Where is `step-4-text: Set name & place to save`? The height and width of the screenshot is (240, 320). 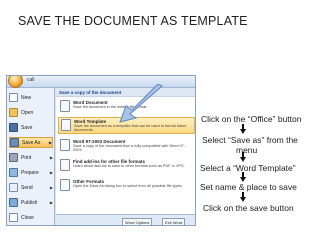 step-4-text: Set name & place to save is located at coordinates (248, 187).